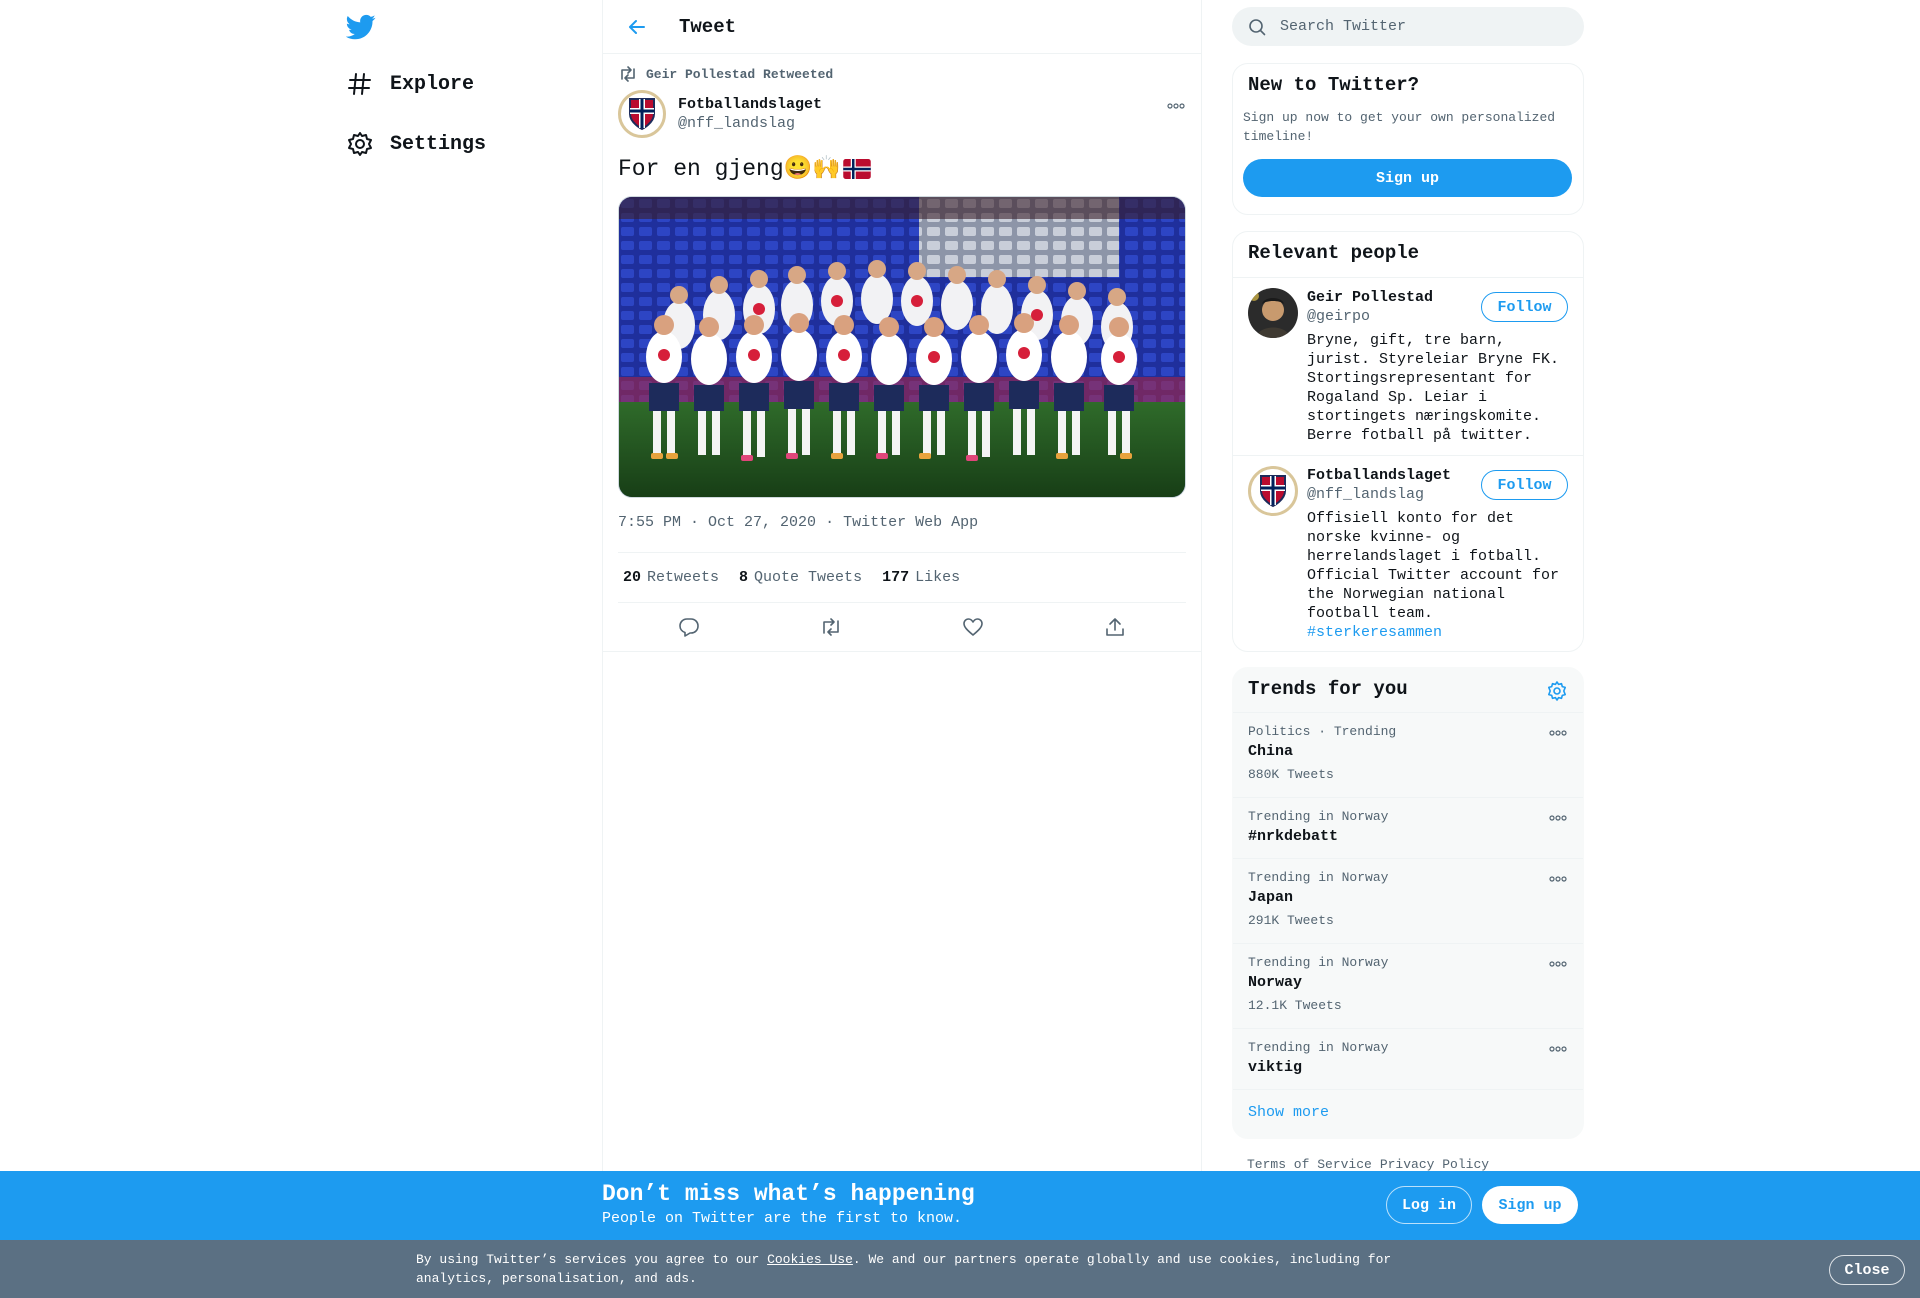 The image size is (1920, 1298). What do you see at coordinates (902, 627) in the screenshot?
I see `tweet-actions` at bounding box center [902, 627].